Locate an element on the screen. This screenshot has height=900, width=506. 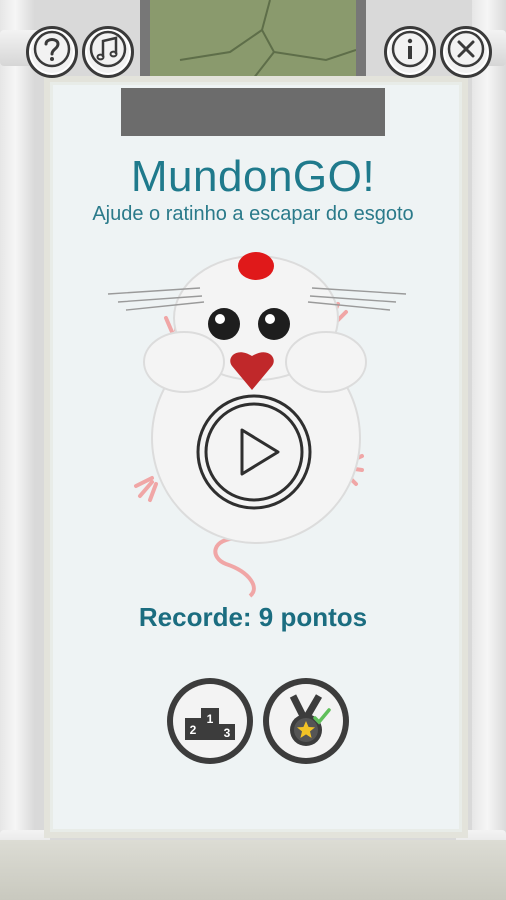
question-mark-icon is located at coordinates (52, 52).